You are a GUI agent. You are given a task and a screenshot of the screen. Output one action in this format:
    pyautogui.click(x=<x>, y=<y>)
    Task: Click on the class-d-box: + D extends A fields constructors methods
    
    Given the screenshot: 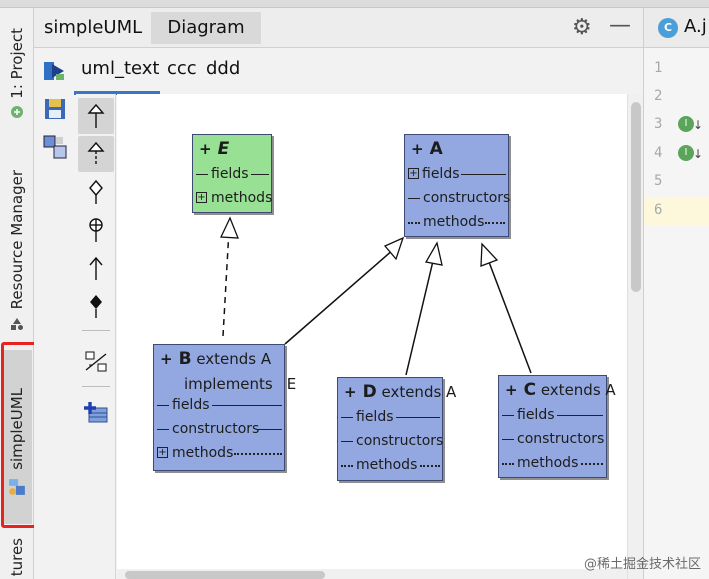 What is the action you would take?
    pyautogui.click(x=397, y=429)
    